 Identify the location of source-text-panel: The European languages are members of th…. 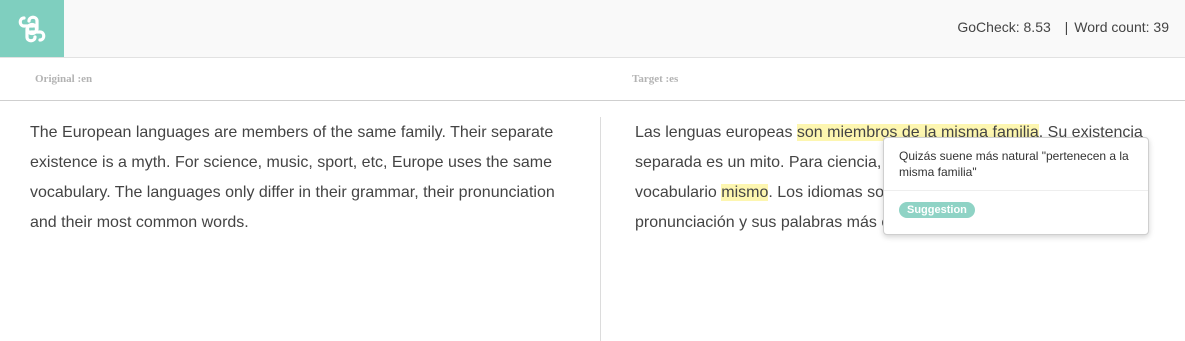
(292, 177).